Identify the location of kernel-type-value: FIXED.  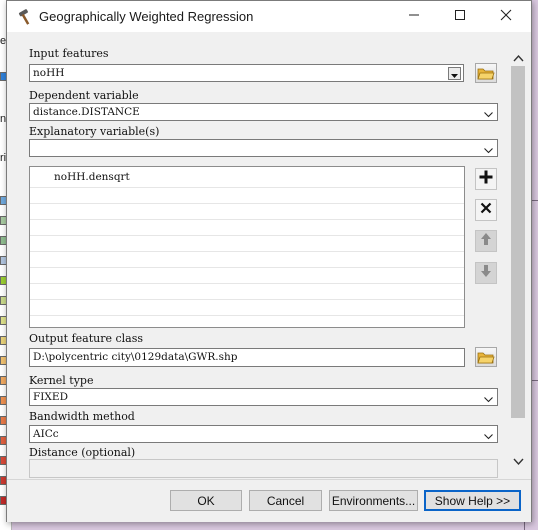
(50, 397).